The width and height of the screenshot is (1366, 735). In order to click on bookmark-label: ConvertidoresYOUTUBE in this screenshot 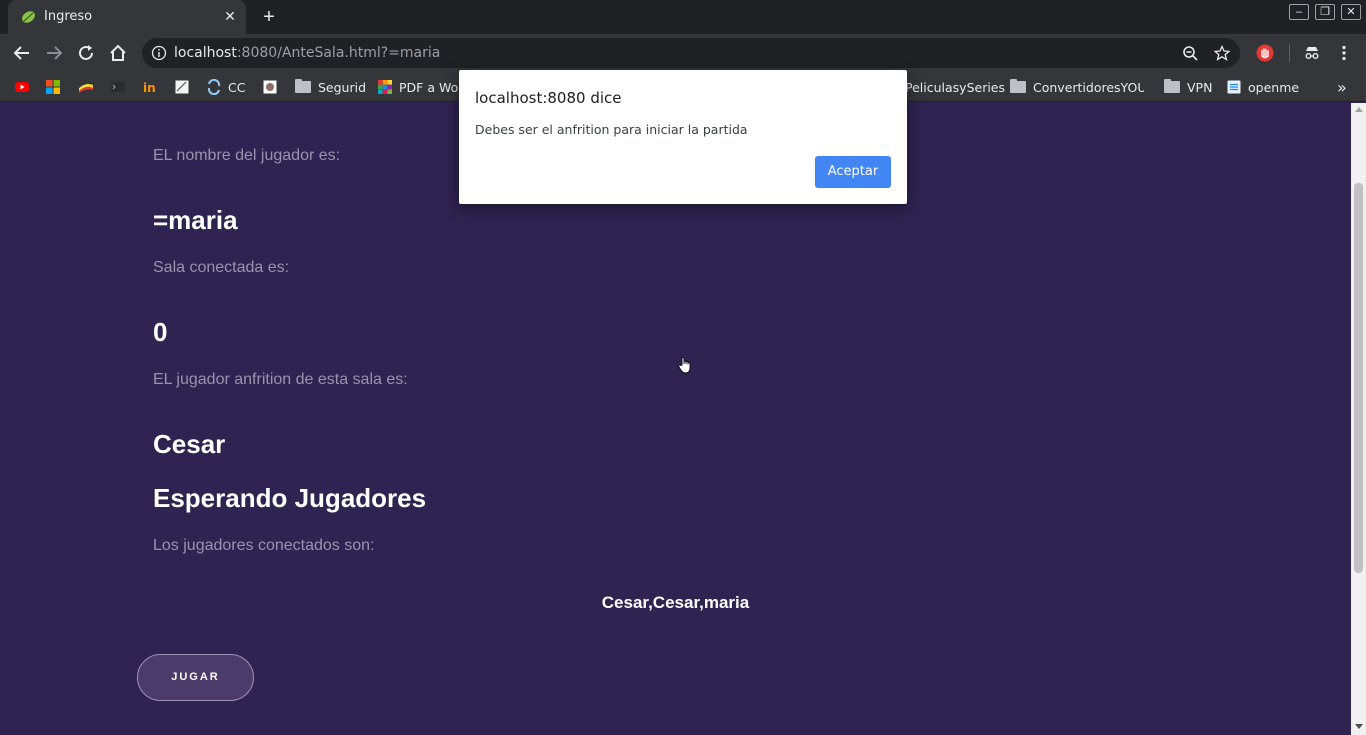, I will do `click(1088, 87)`.